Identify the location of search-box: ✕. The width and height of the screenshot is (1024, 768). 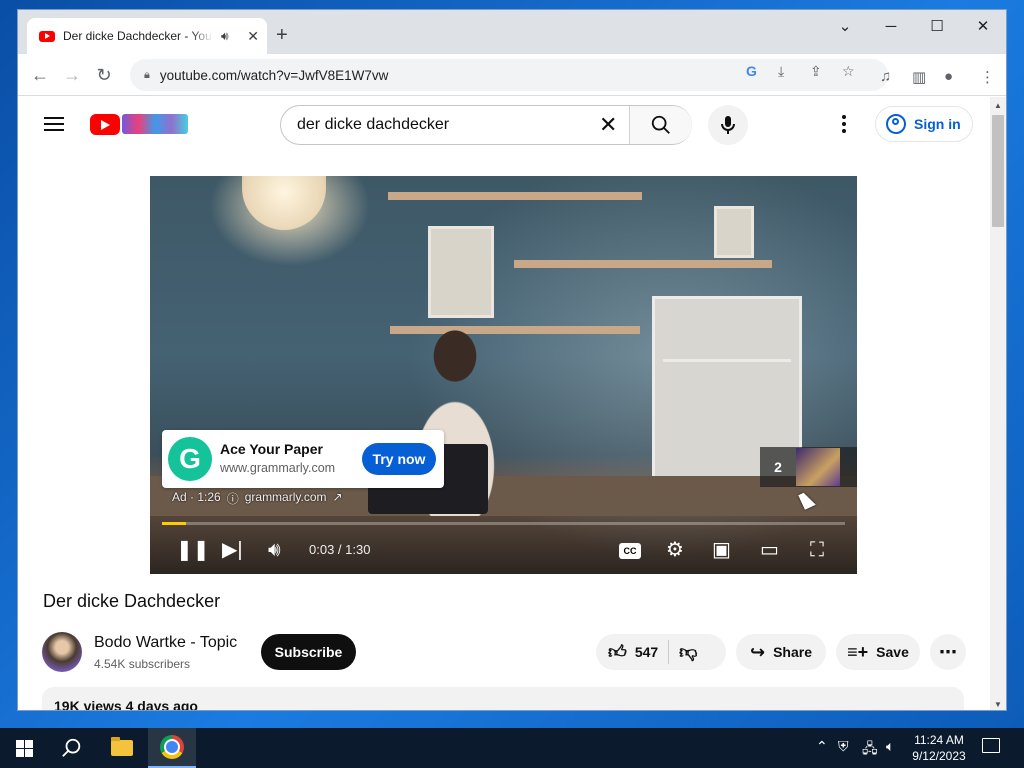
(486, 125).